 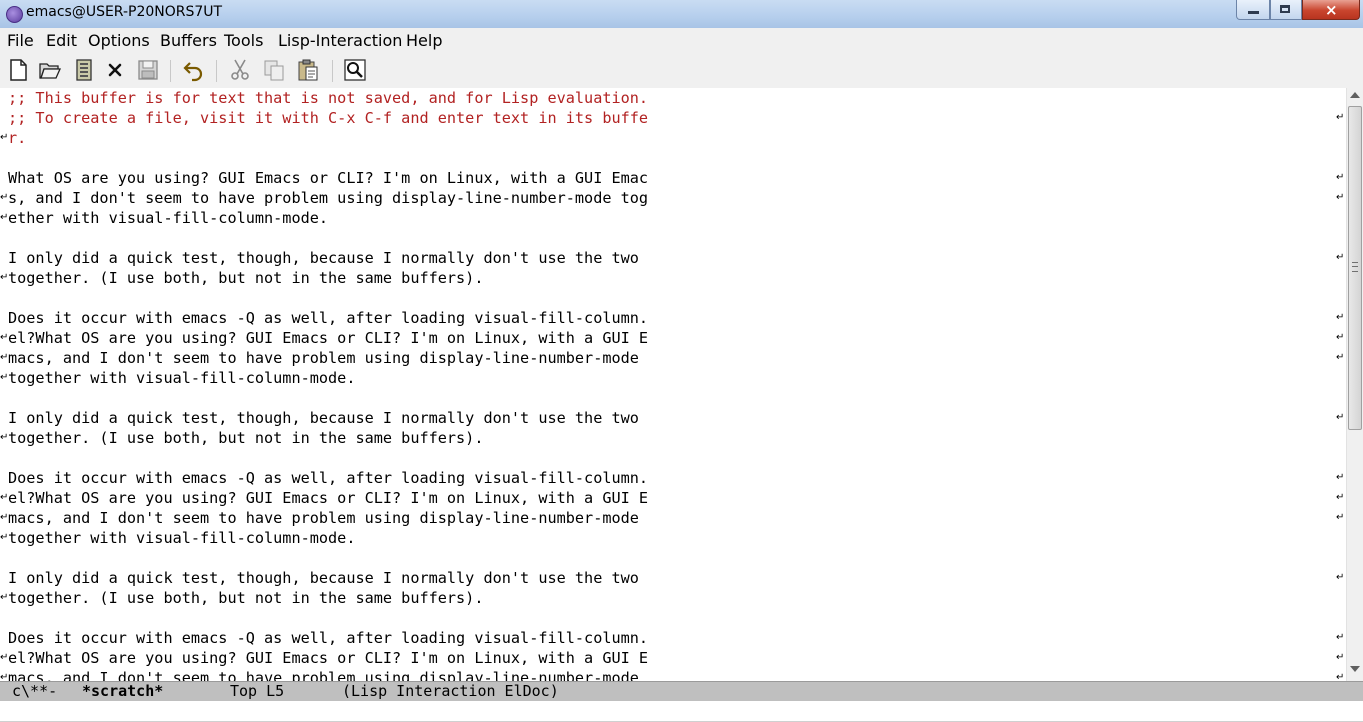 I want to click on menu-help: Help, so click(x=424, y=40).